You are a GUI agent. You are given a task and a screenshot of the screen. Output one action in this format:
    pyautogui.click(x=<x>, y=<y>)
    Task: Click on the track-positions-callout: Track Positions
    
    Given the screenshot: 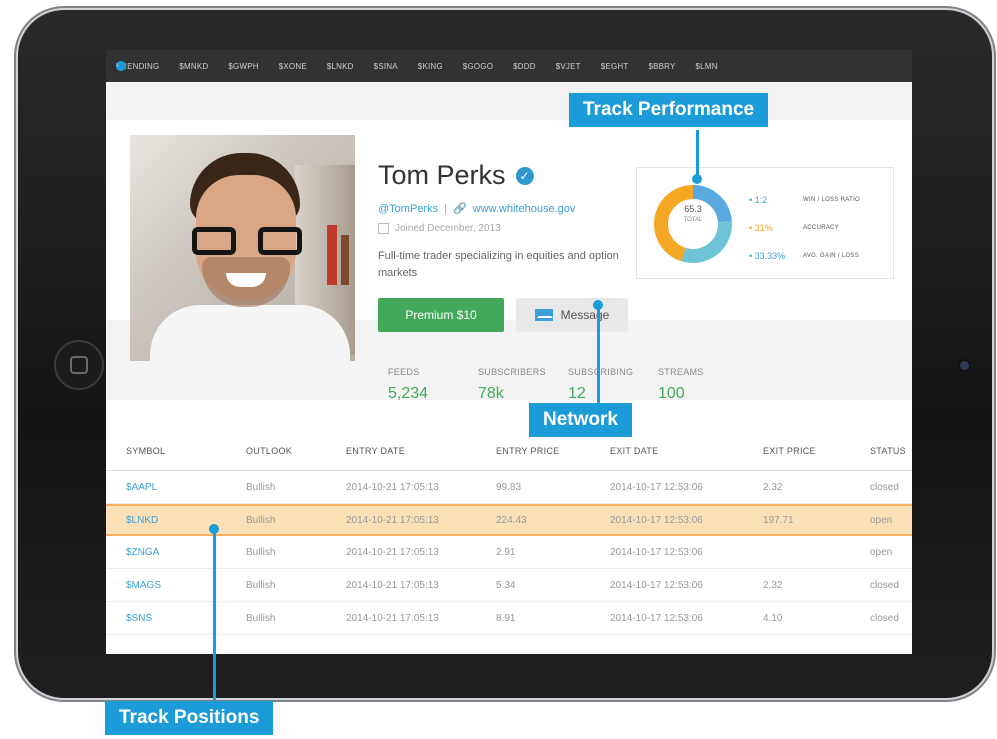 What is the action you would take?
    pyautogui.click(x=189, y=718)
    